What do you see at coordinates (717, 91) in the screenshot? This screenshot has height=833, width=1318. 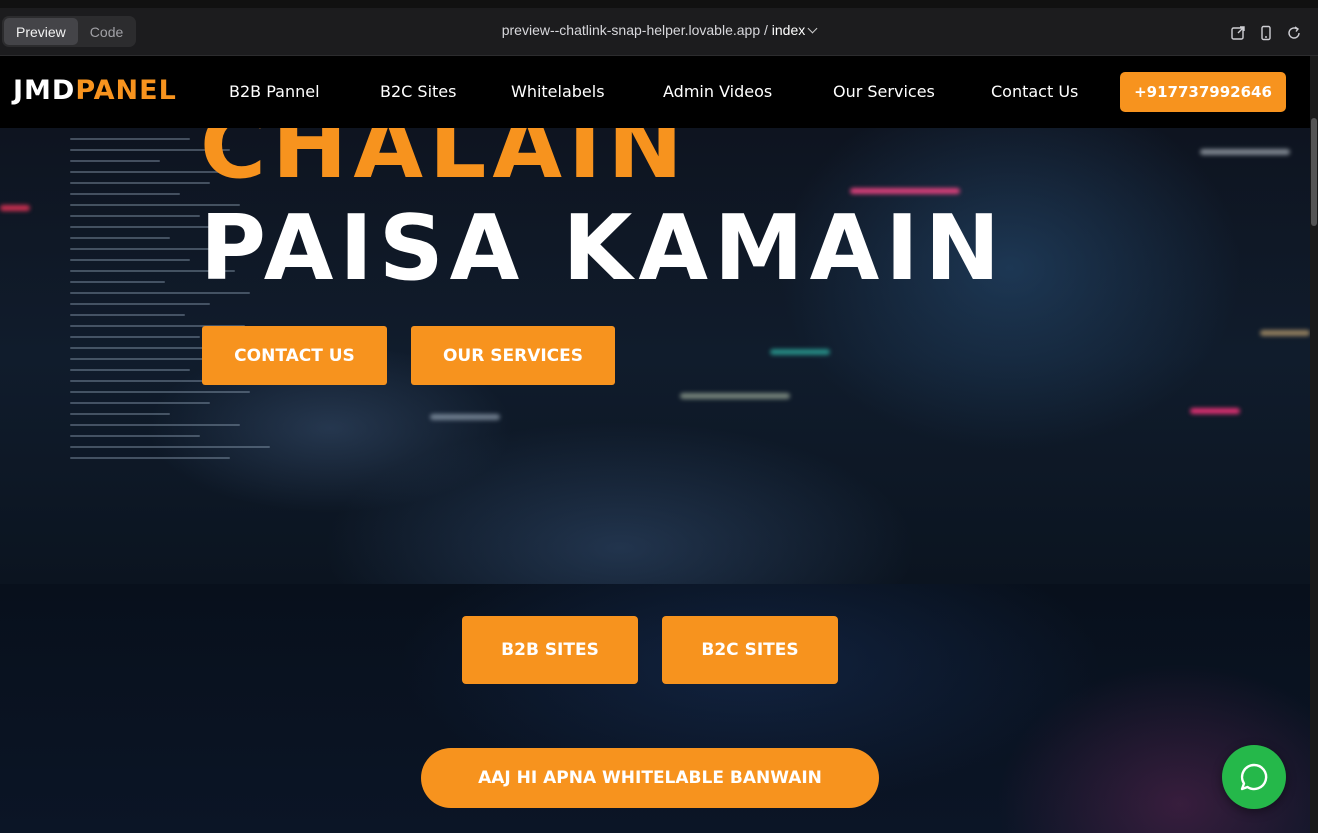 I see `nav-admin-videos: Admin Videos` at bounding box center [717, 91].